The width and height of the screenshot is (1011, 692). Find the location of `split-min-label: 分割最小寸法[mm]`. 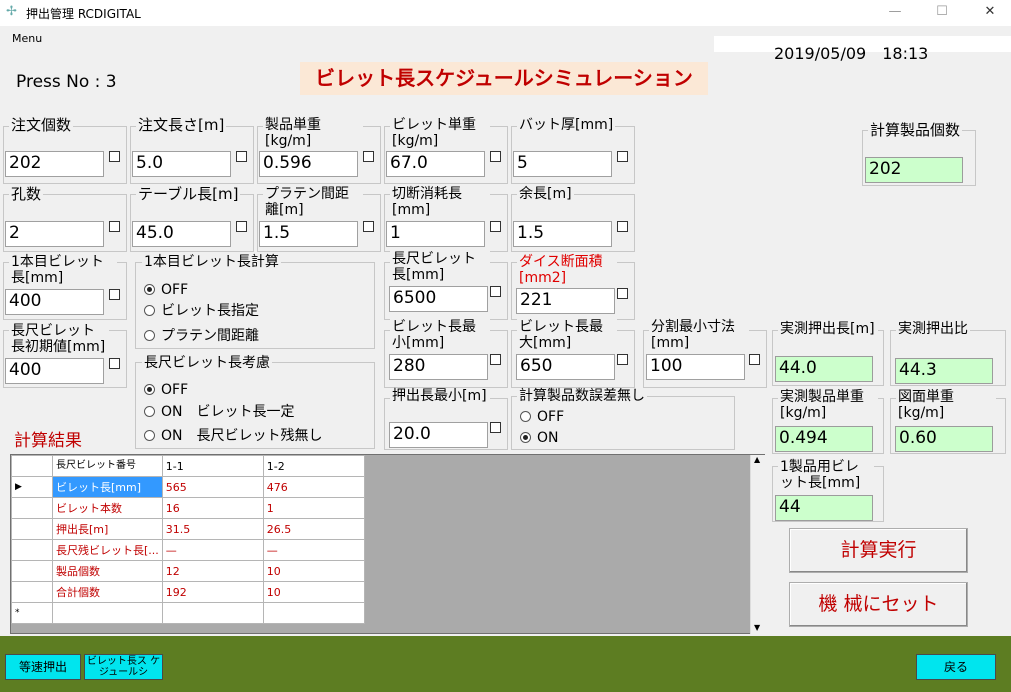

split-min-label: 分割最小寸法[mm] is located at coordinates (699, 335).